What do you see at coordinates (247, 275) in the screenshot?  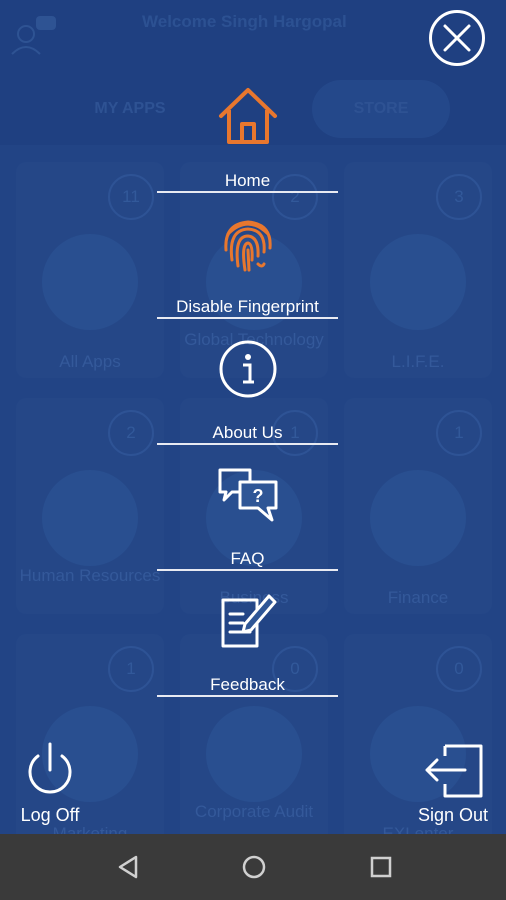 I see `menu-item-disable-fingerprint: Disable Fingerprint` at bounding box center [247, 275].